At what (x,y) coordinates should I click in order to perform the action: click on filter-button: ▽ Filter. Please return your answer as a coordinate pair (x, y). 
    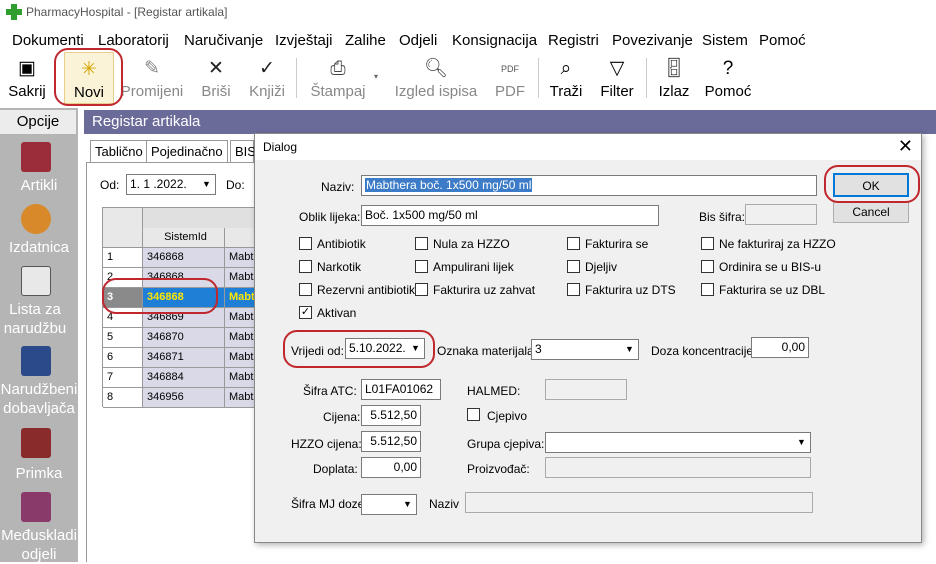
    Looking at the image, I should click on (617, 78).